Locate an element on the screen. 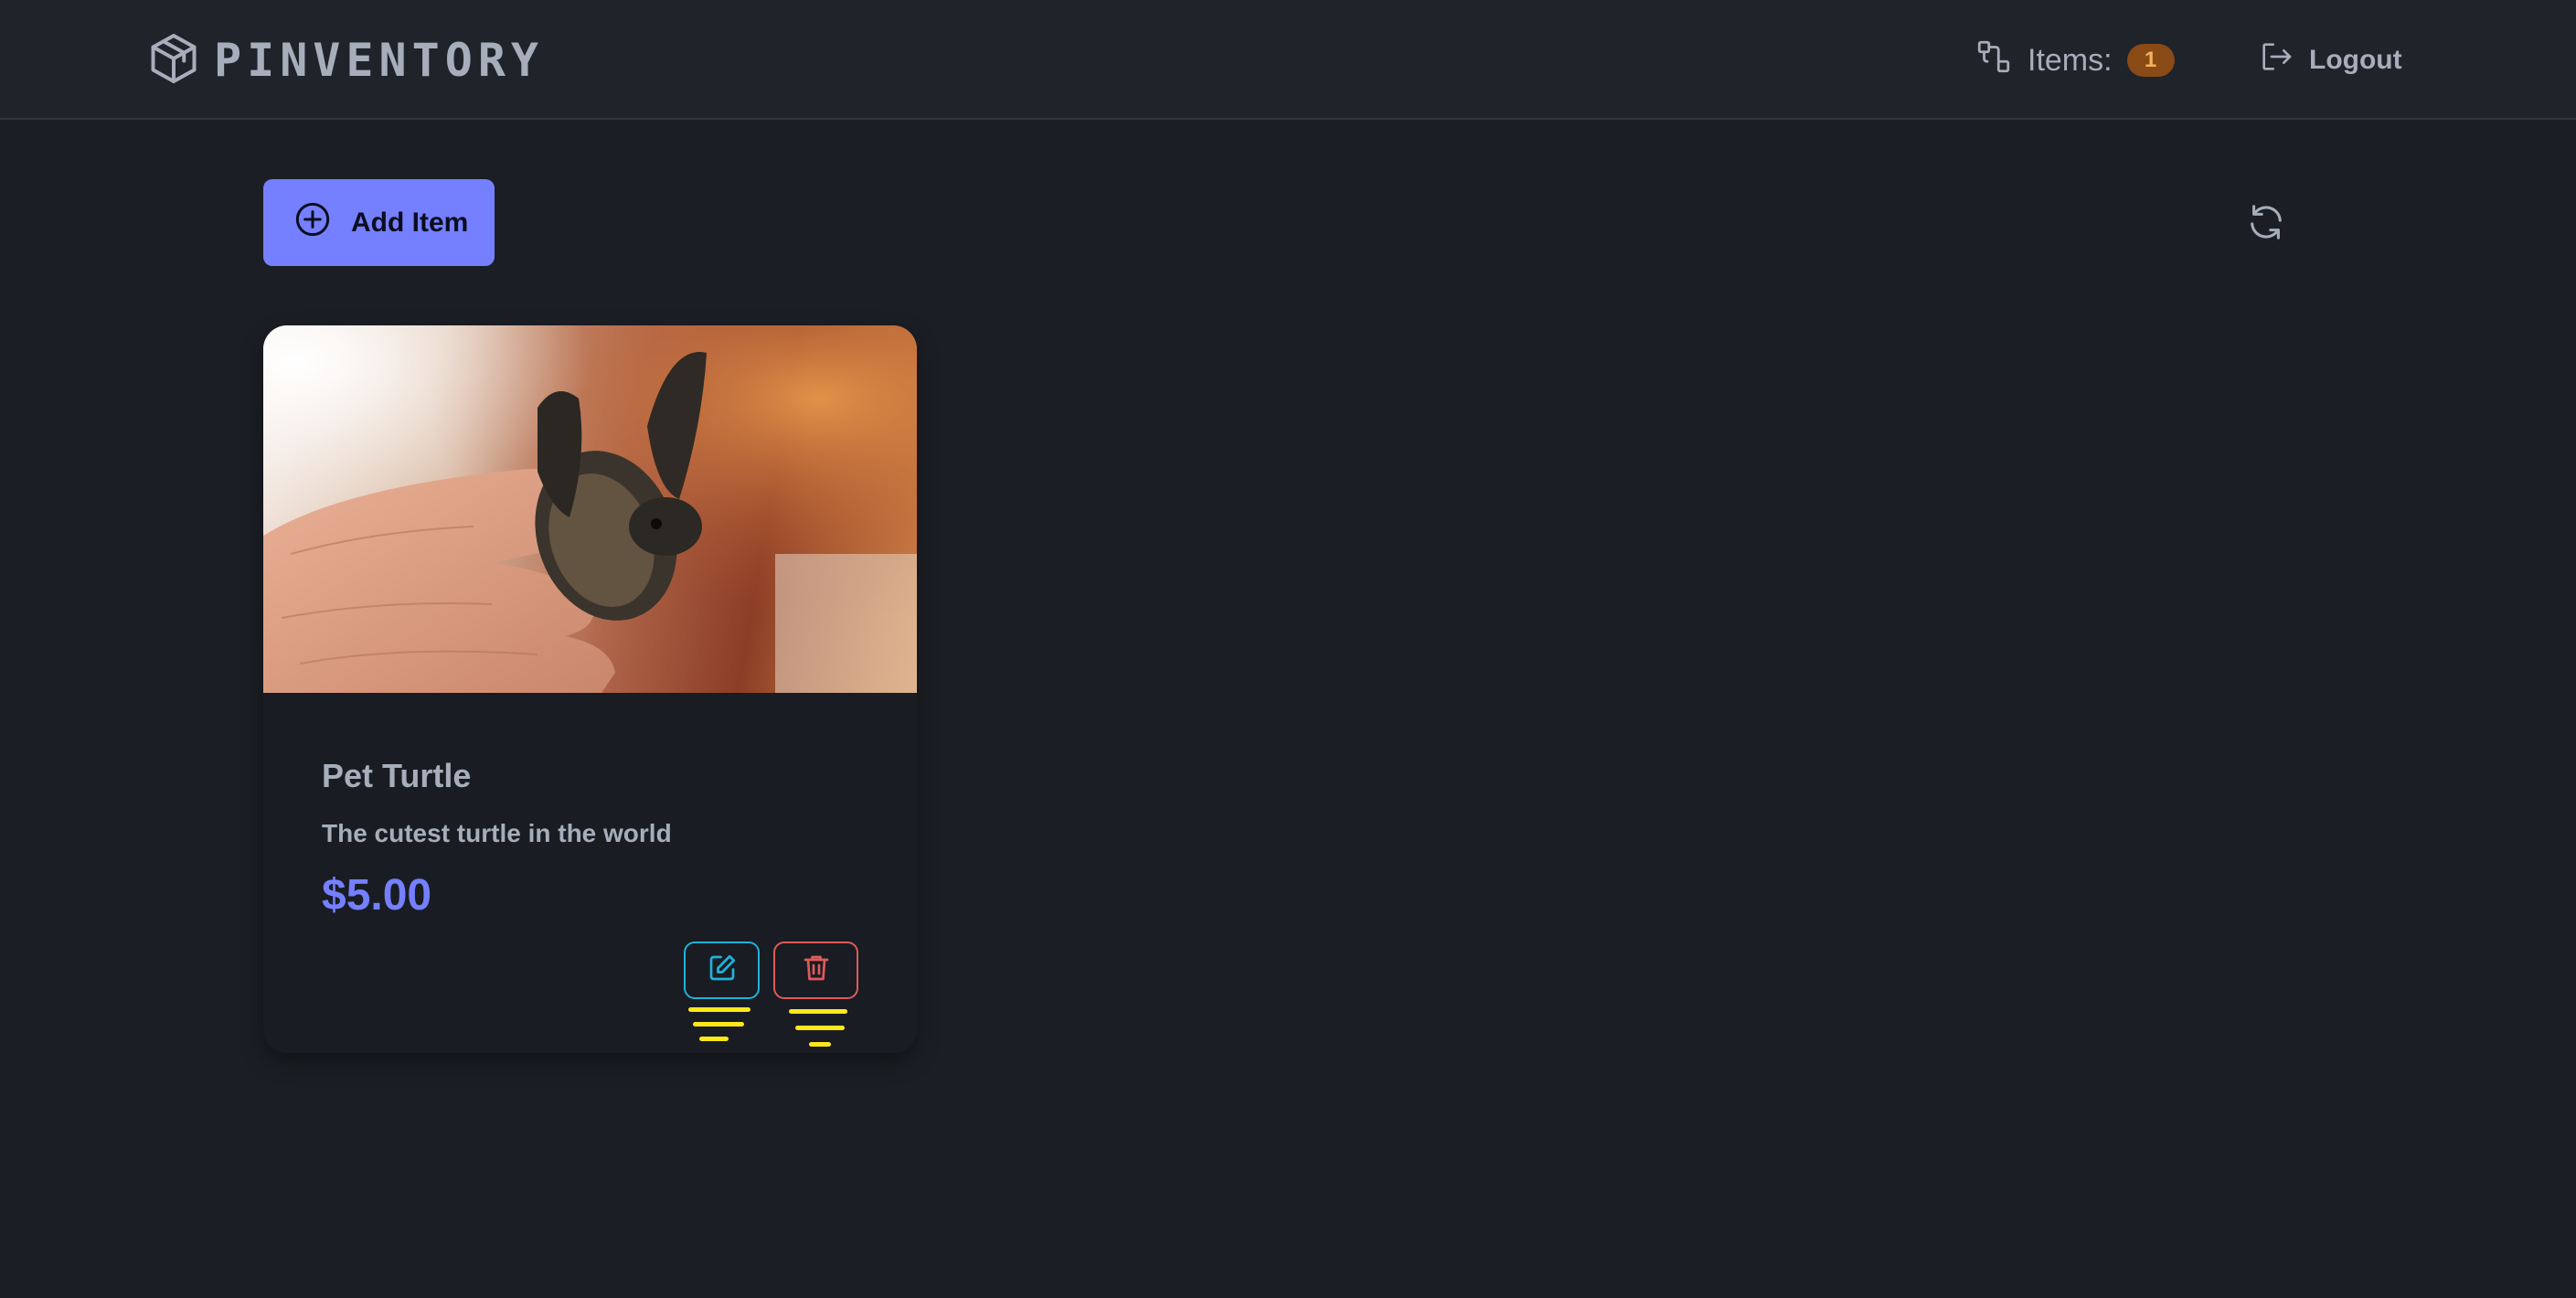 Image resolution: width=2576 pixels, height=1298 pixels. delete-item-button is located at coordinates (815, 970).